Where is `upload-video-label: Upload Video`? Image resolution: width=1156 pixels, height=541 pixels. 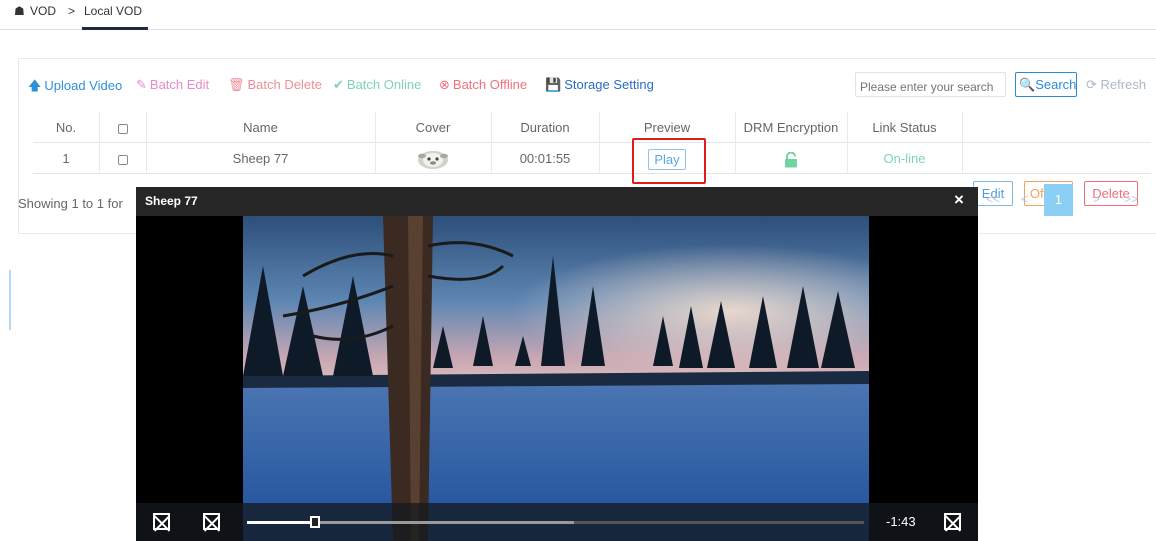
upload-video-label: Upload Video is located at coordinates (83, 85).